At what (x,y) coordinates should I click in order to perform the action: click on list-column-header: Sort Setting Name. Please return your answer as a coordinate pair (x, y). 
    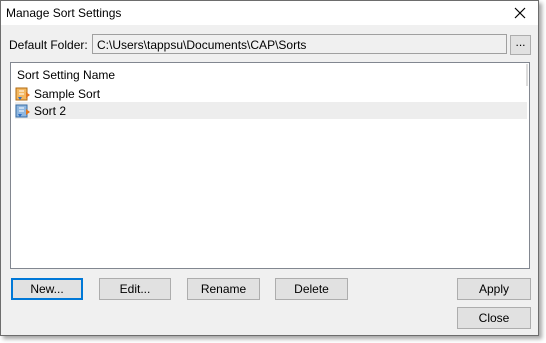
    Looking at the image, I should click on (66, 75).